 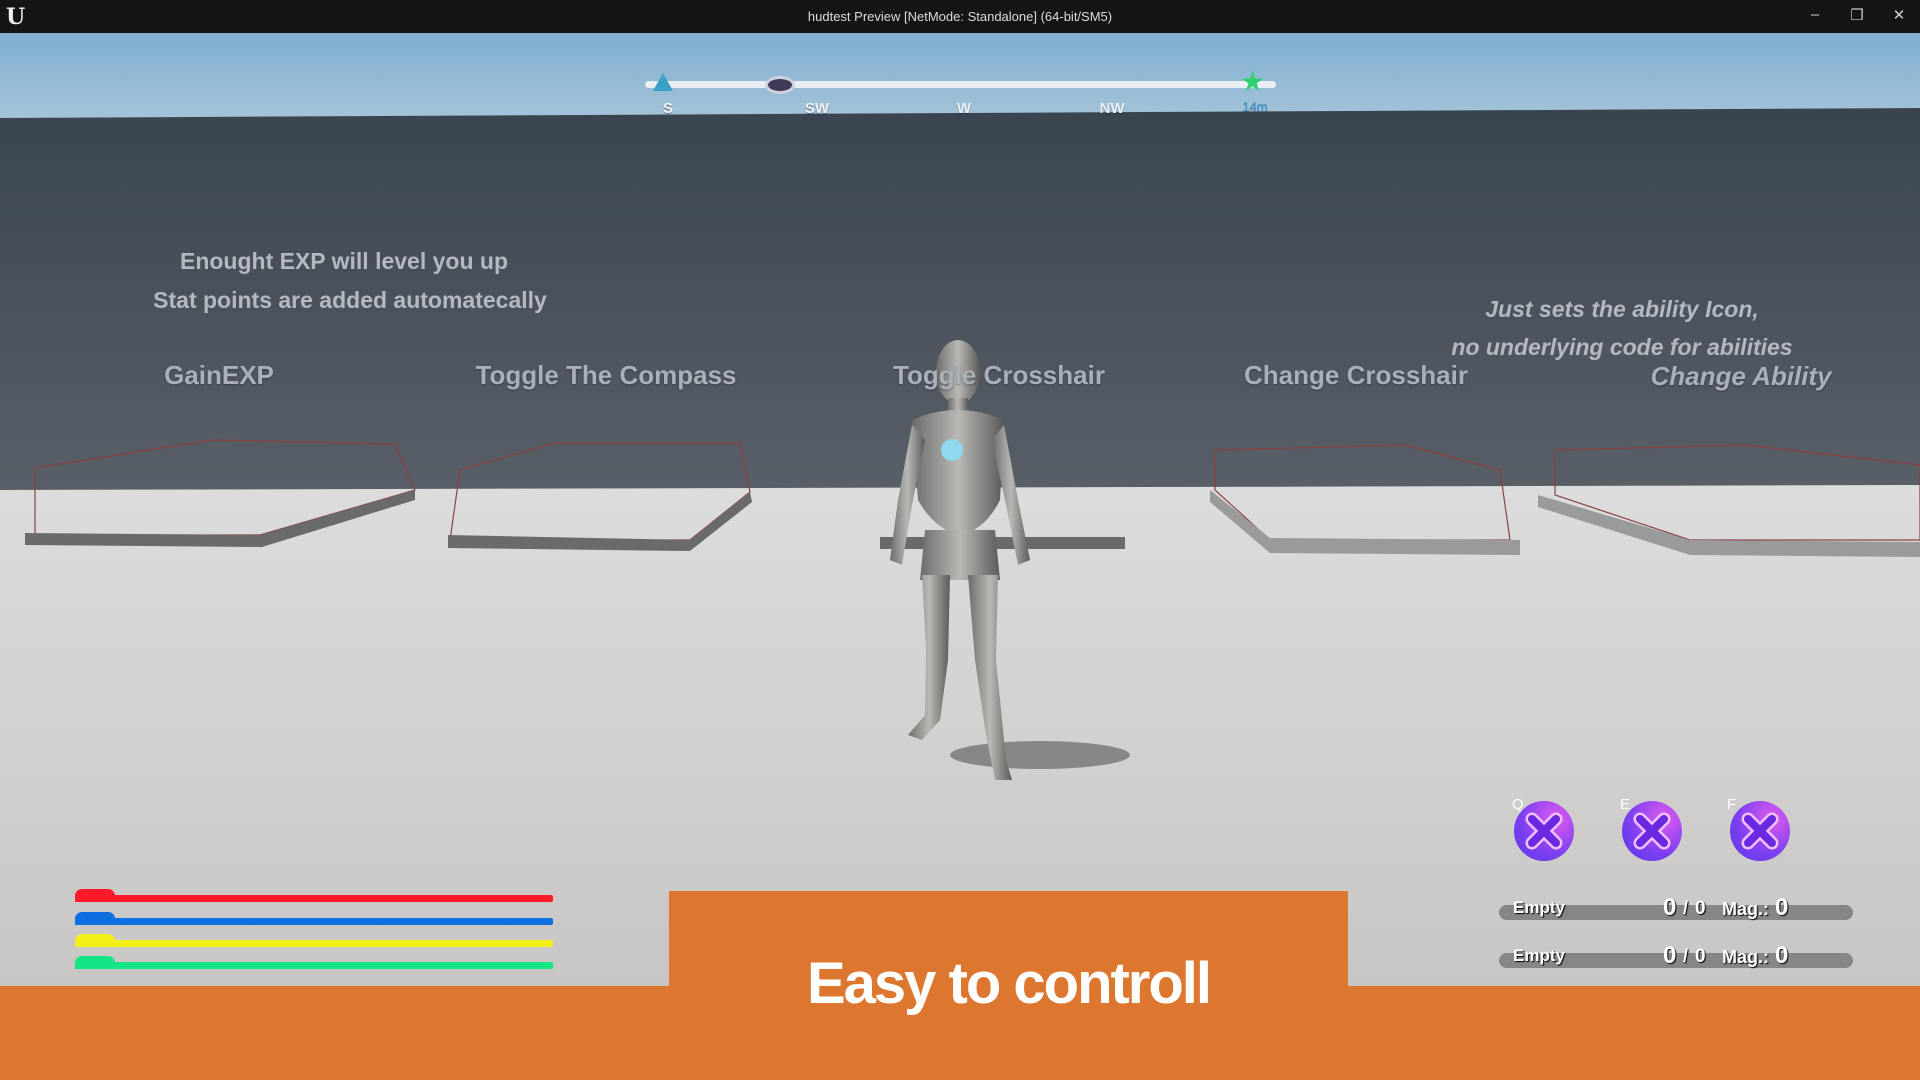 What do you see at coordinates (1253, 81) in the screenshot?
I see `star-icon: ★` at bounding box center [1253, 81].